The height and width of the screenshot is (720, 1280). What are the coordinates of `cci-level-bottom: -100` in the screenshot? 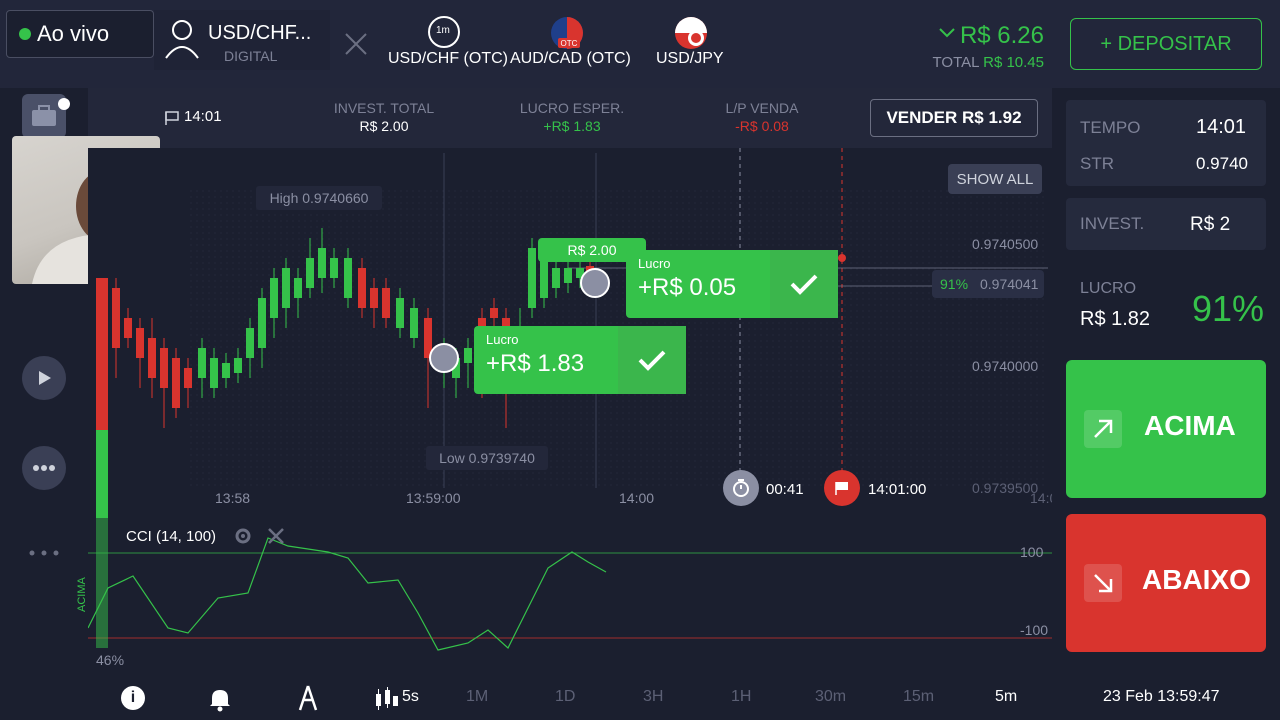 It's located at (1034, 630).